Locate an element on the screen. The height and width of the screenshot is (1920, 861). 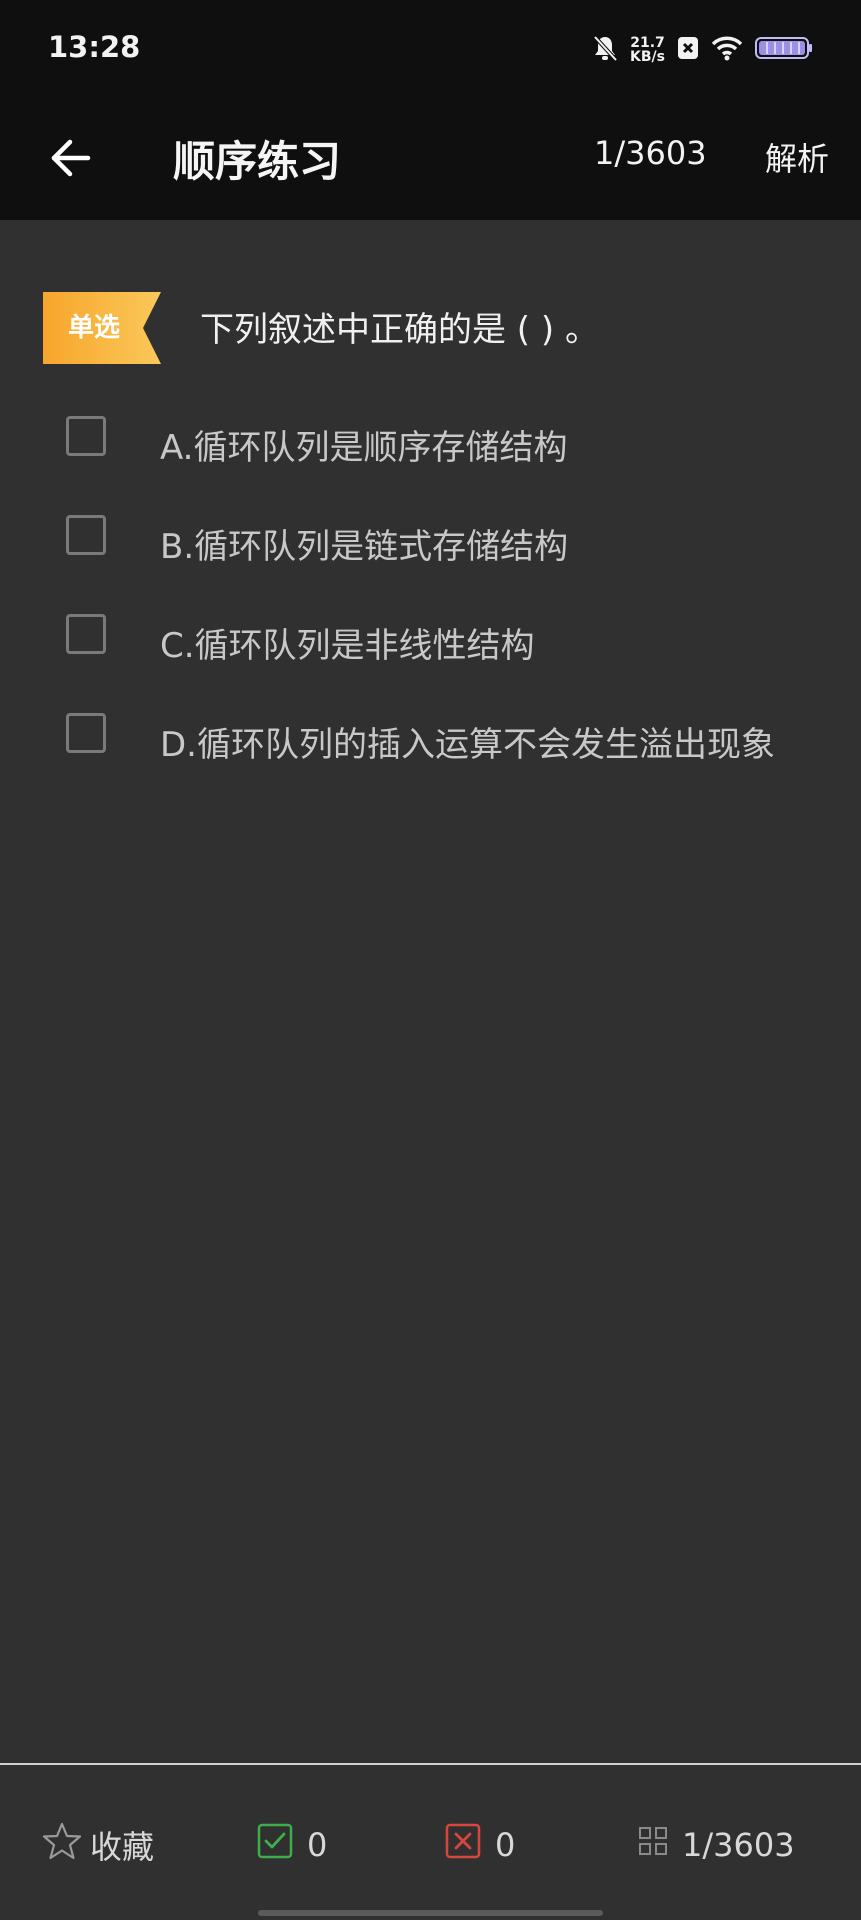
battery-icon is located at coordinates (784, 50).